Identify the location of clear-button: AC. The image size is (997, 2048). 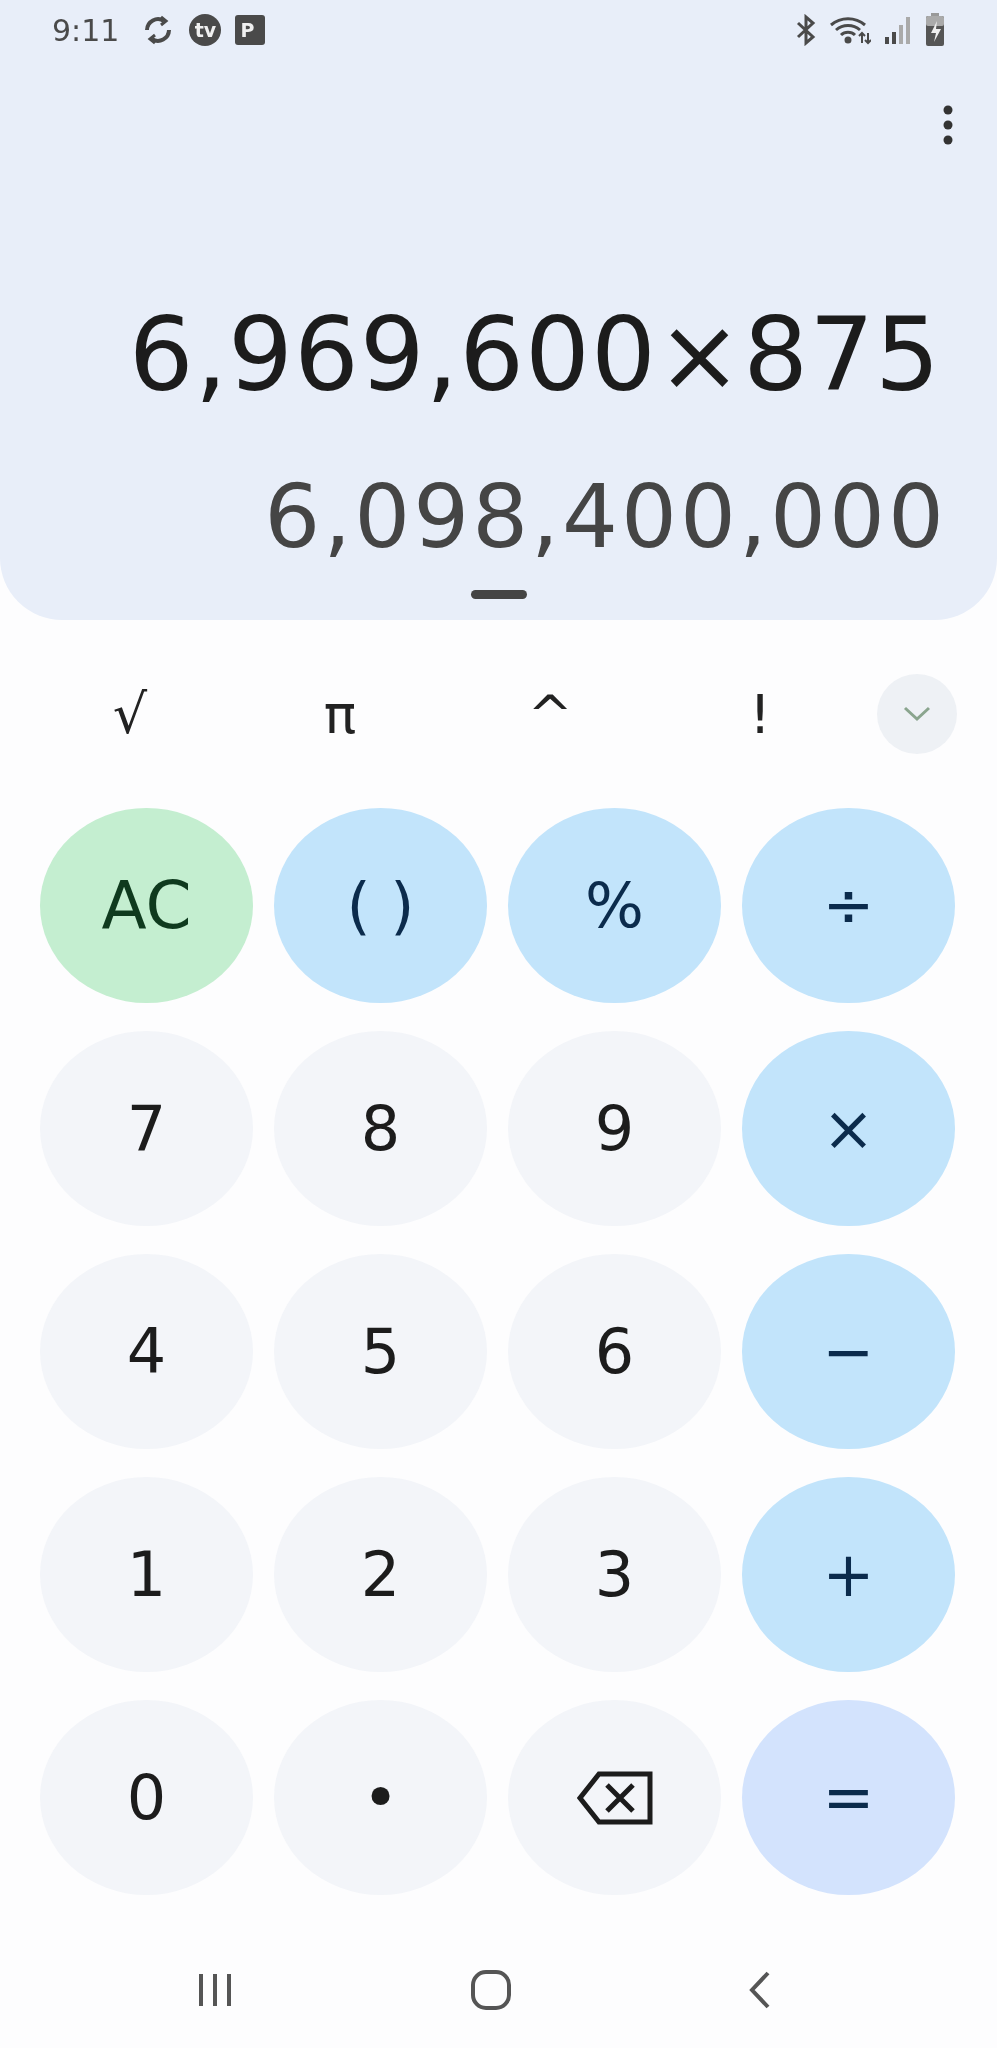
(146, 905).